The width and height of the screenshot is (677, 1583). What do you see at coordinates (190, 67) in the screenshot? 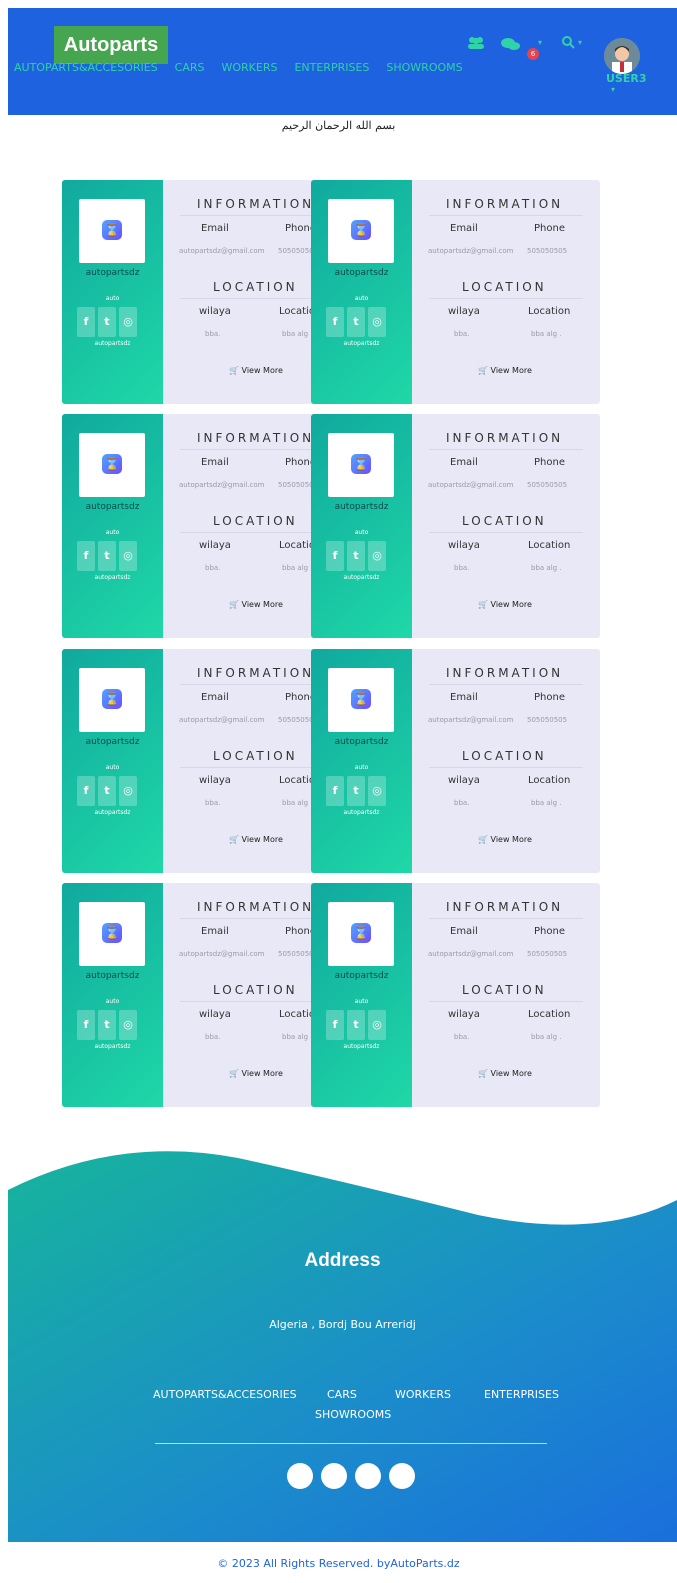
I see `nav-link-cars: CARS` at bounding box center [190, 67].